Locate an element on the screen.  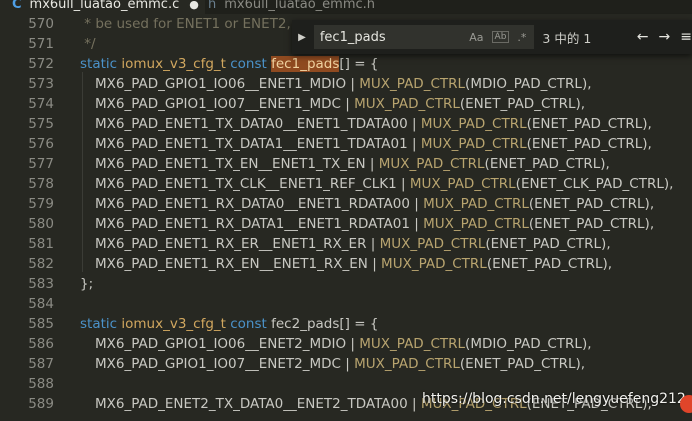
line-number: 587 is located at coordinates (41, 364).